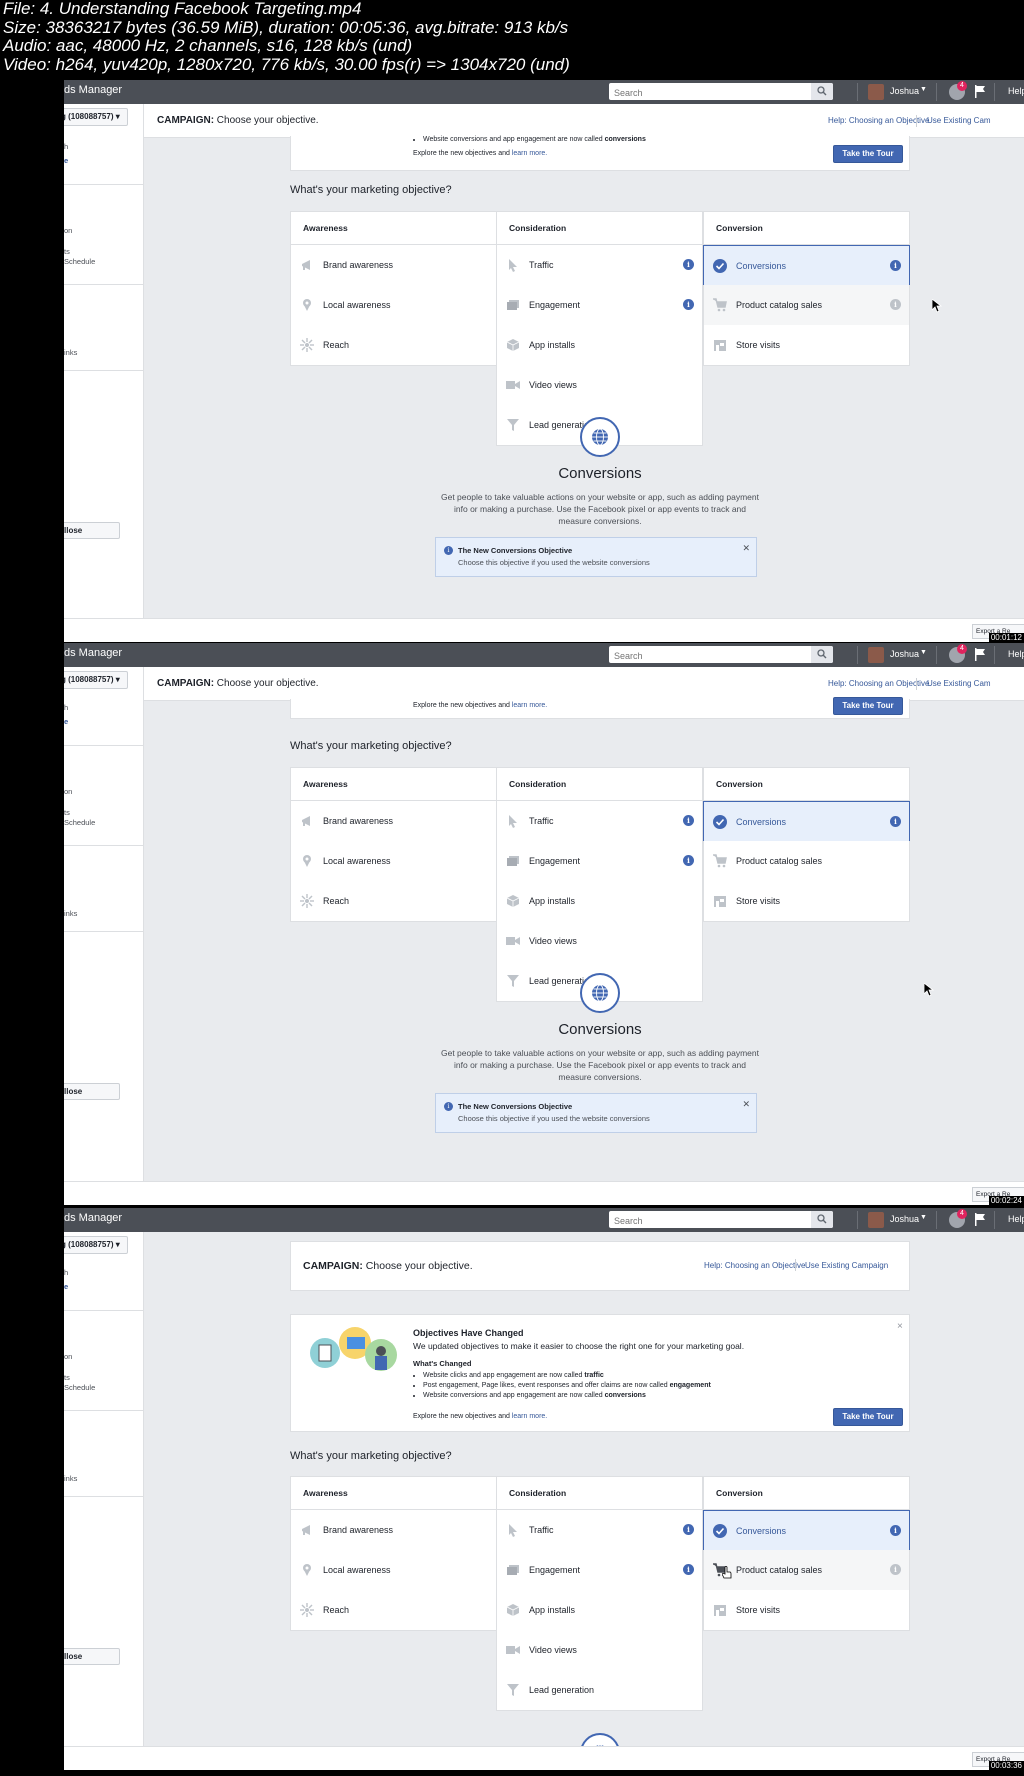 This screenshot has width=1024, height=1776. Describe the element at coordinates (846, 1265) in the screenshot. I see `use-existing-campaign-link: Use Existing Campaign` at that location.